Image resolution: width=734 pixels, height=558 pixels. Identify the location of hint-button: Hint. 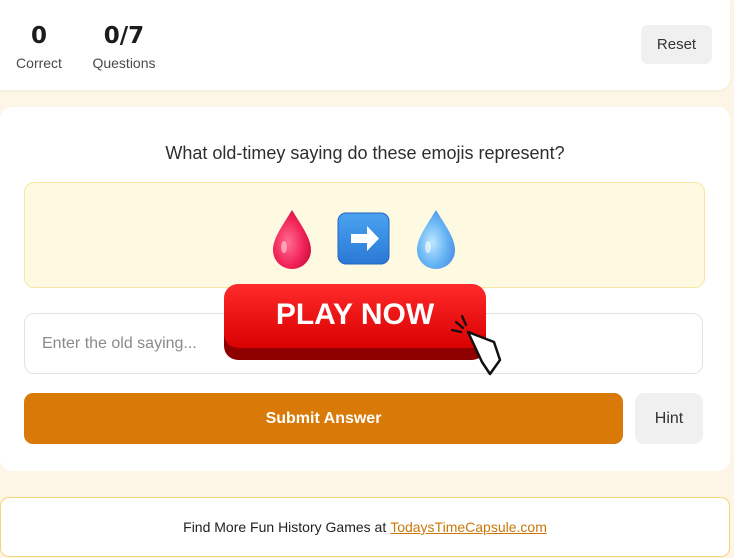
(669, 418).